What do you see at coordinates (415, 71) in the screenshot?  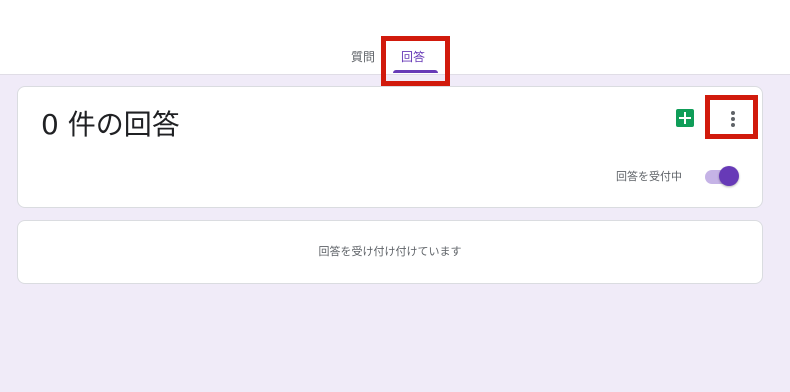 I see `active-tab-indicator` at bounding box center [415, 71].